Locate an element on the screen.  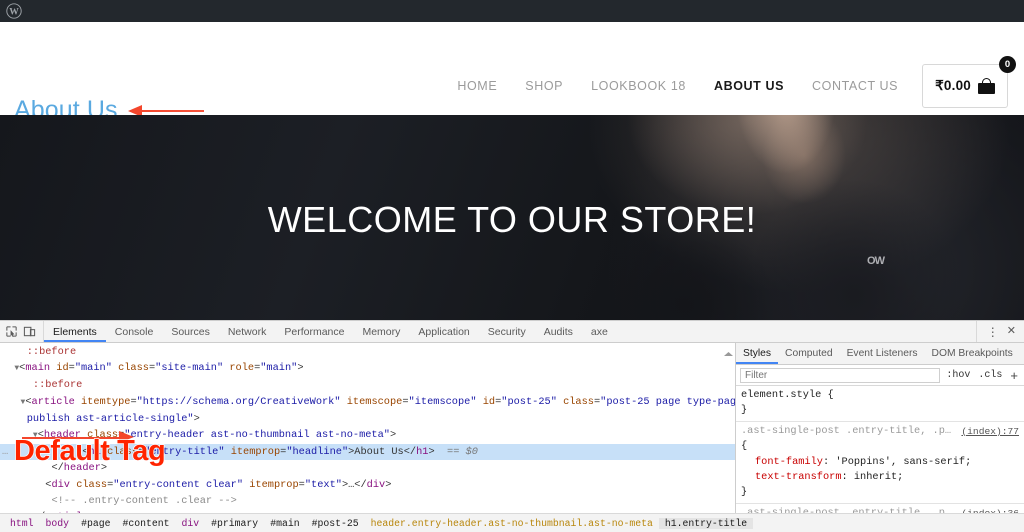
cart-widget: ₹0.00 0 is located at coordinates (969, 82).